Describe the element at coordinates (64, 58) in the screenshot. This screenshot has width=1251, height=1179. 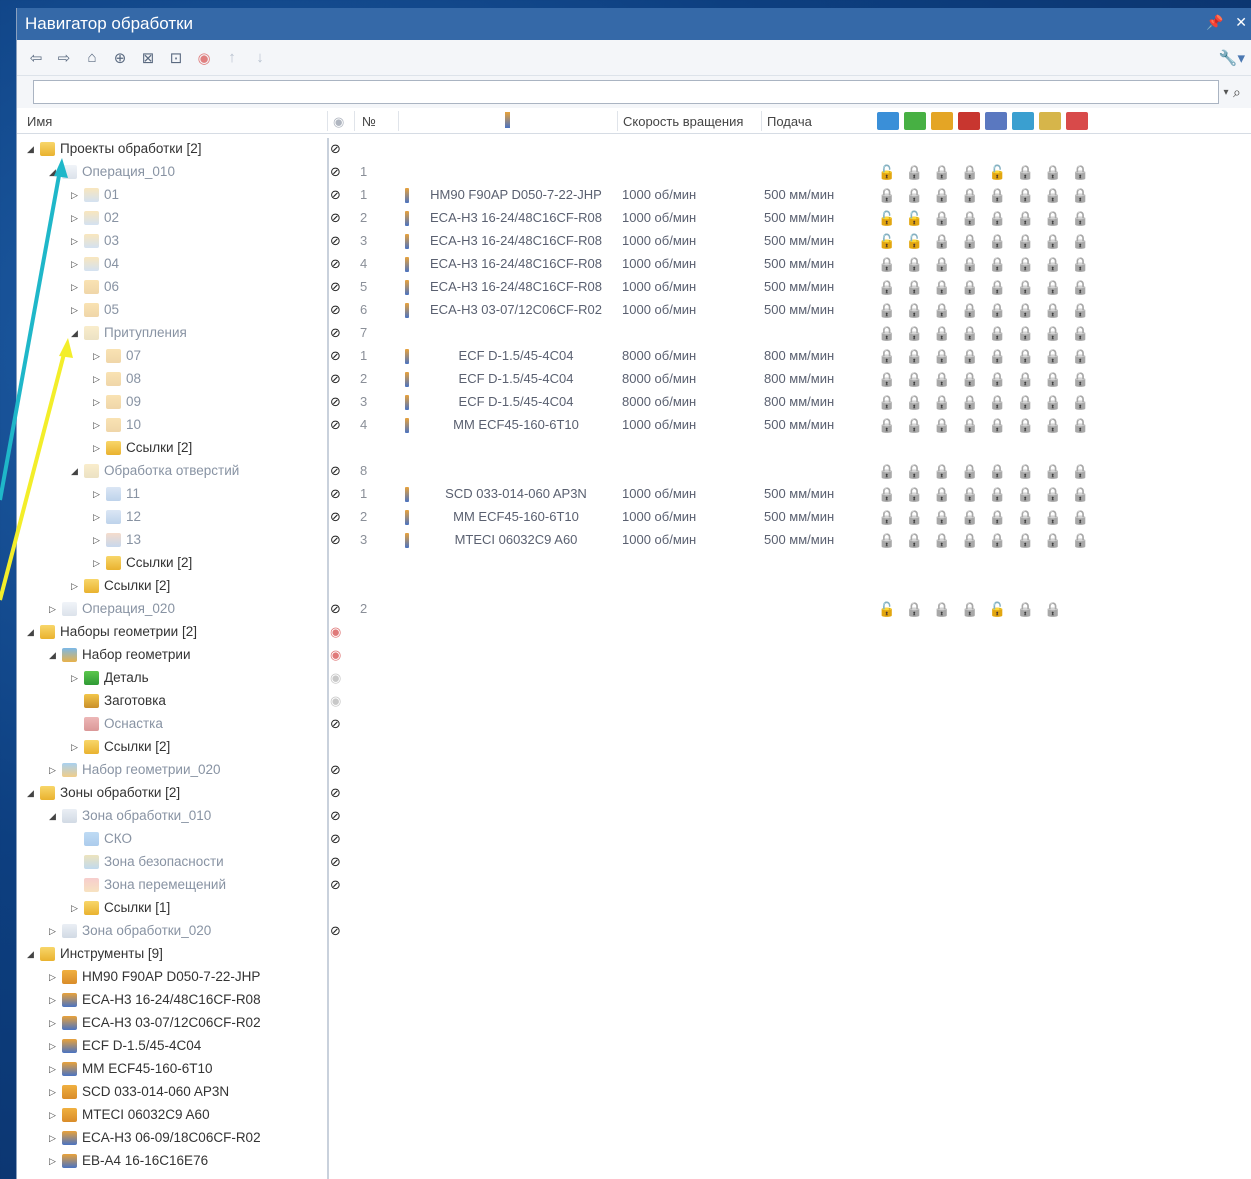
I see `forward-icon: ⇨` at that location.